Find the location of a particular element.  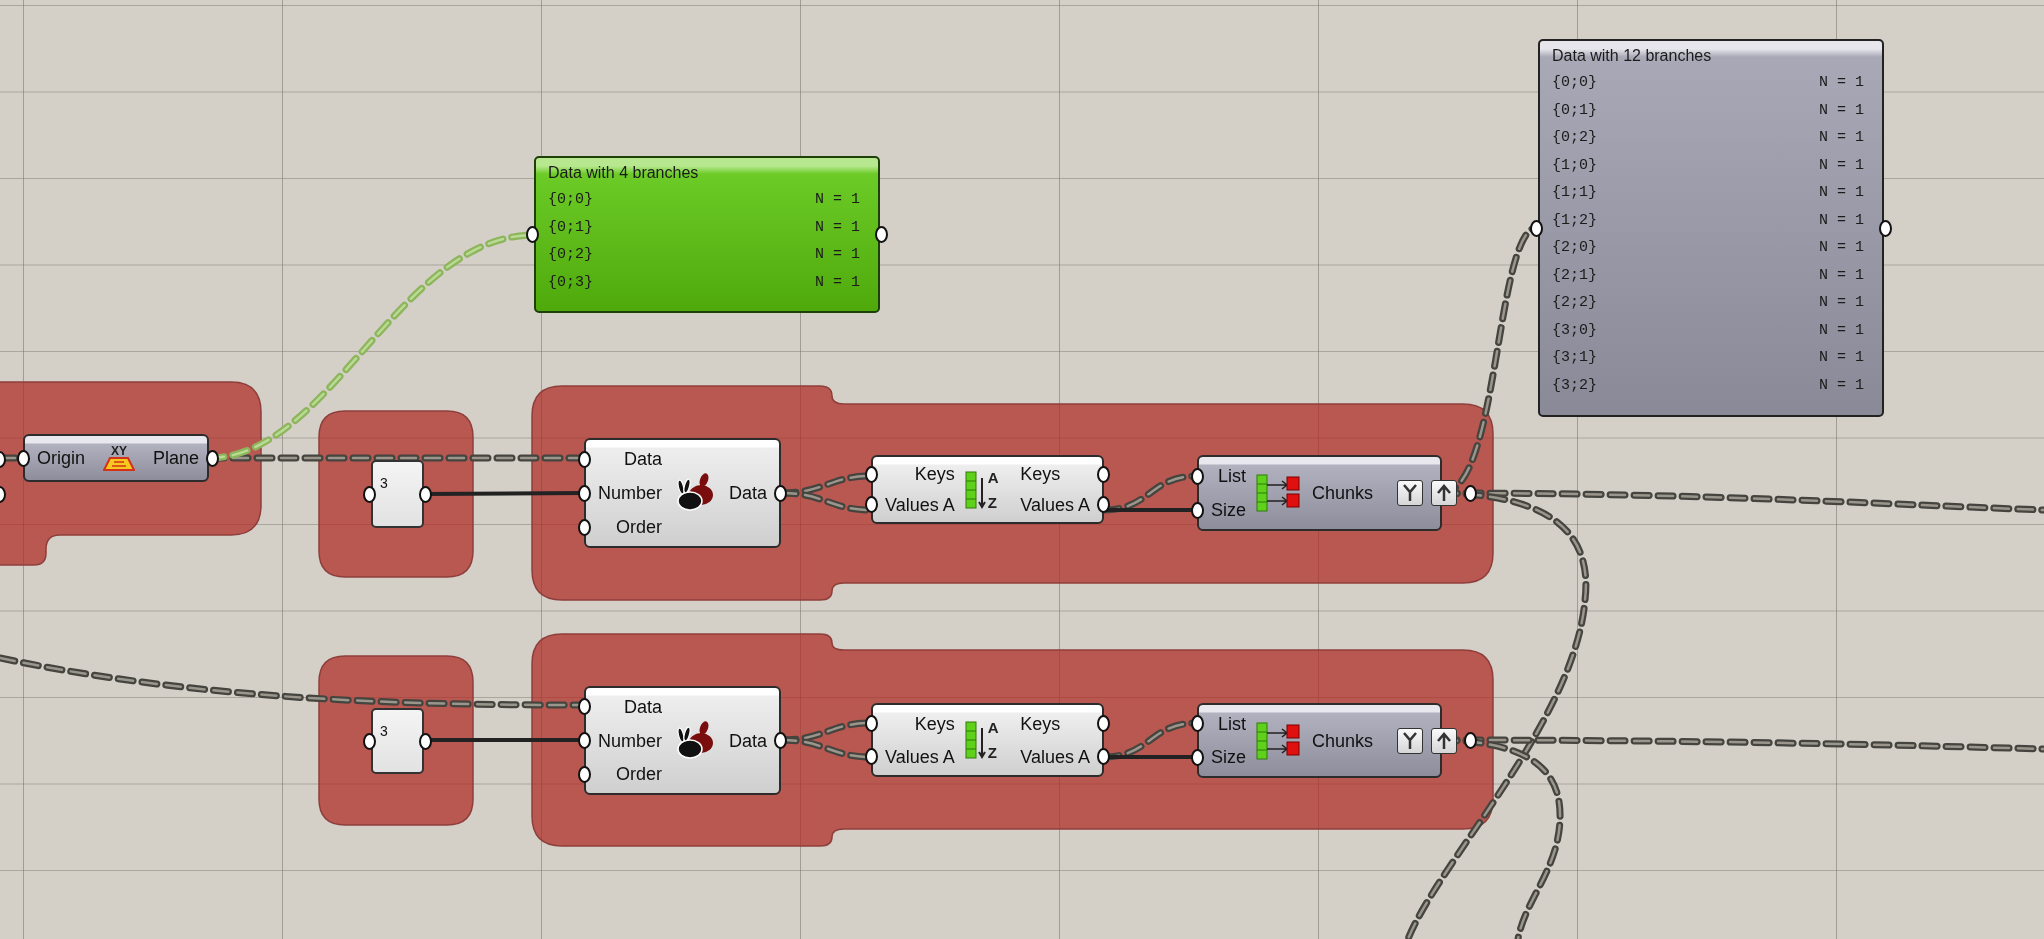

branch-path: {2;1} is located at coordinates (1574, 275).